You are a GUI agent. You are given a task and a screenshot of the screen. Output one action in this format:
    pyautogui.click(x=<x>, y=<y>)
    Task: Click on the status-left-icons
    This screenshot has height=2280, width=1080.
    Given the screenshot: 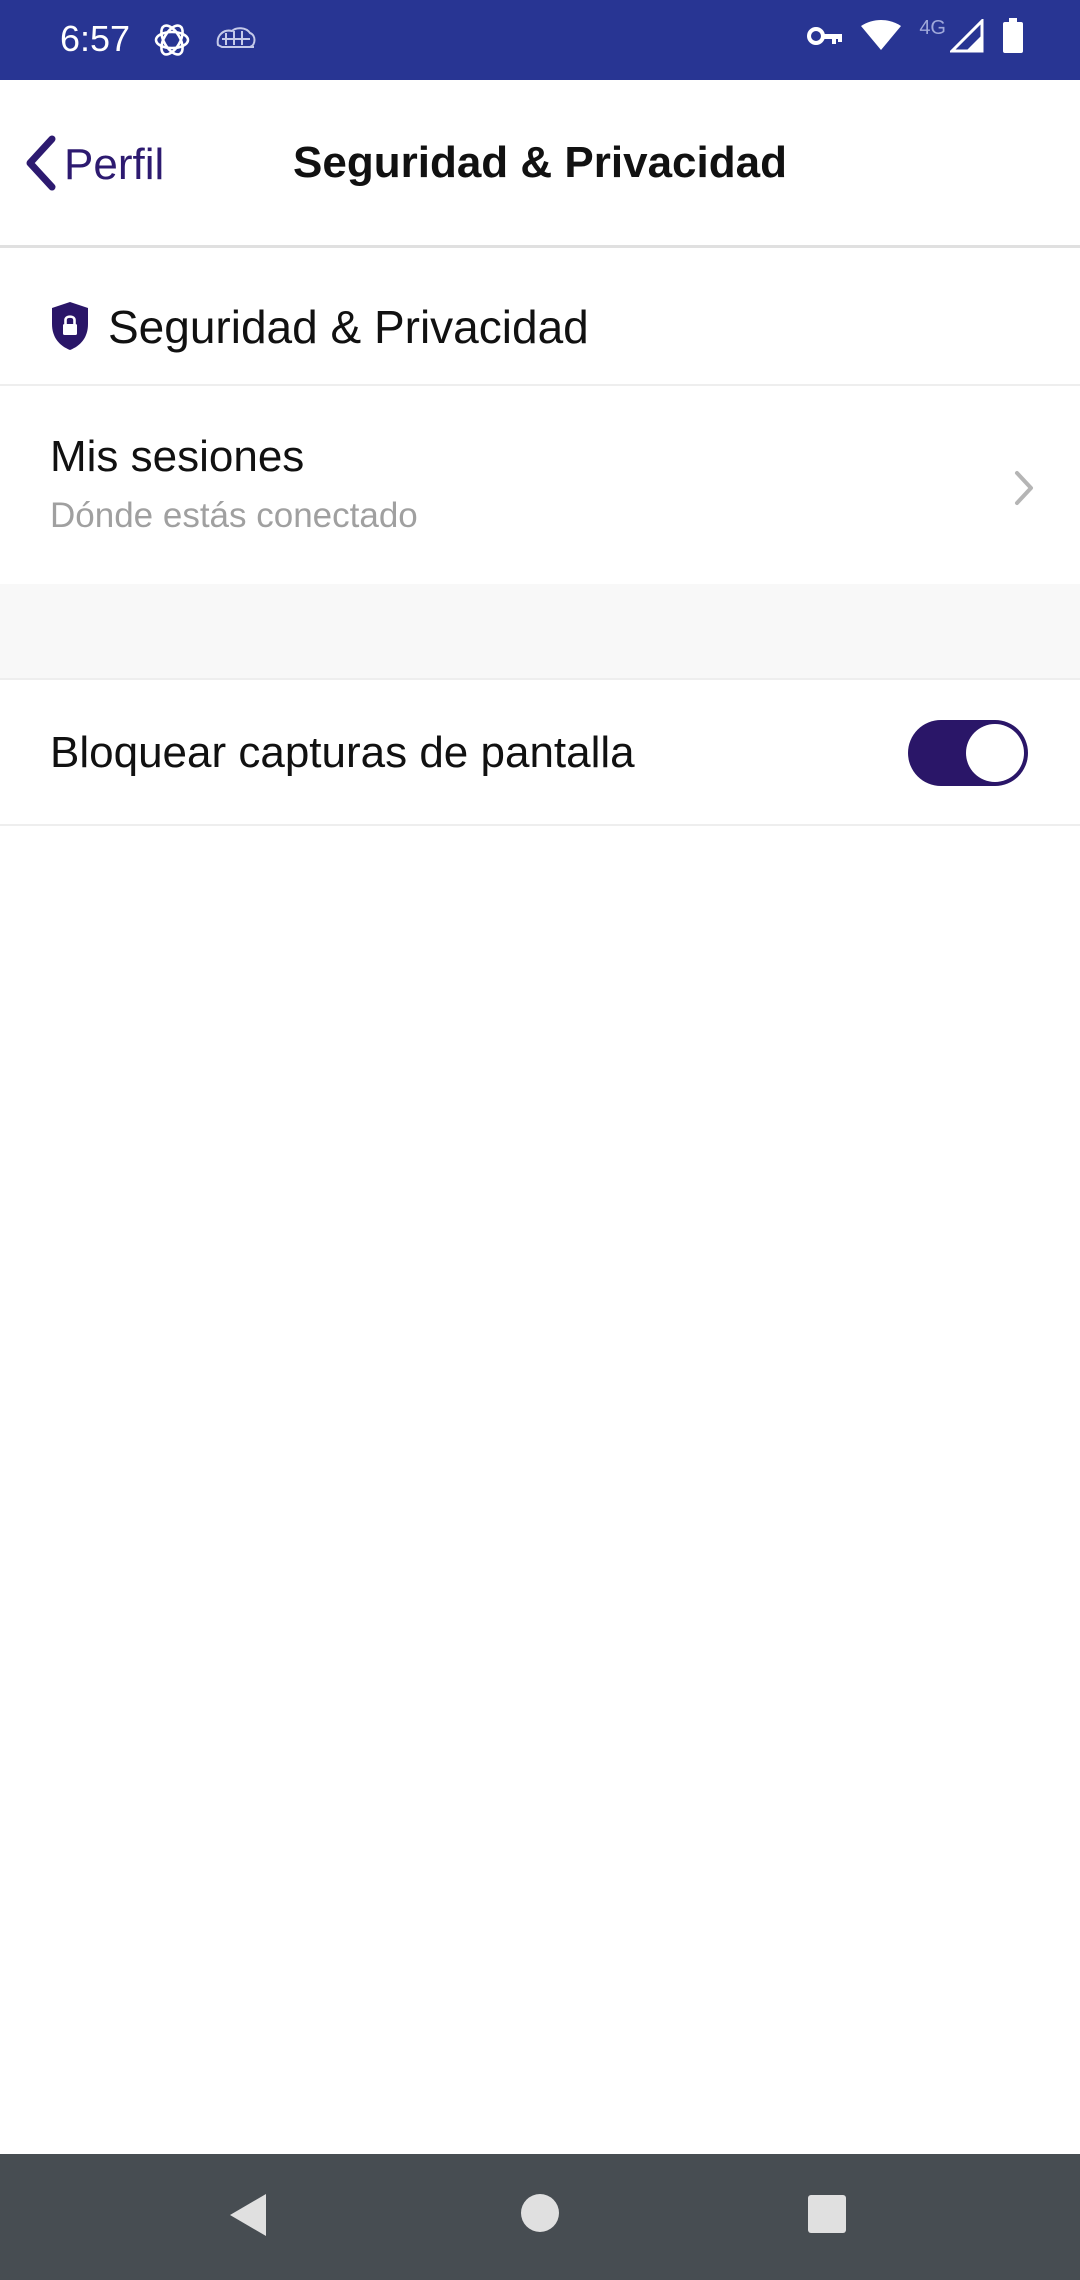 What is the action you would take?
    pyautogui.click(x=204, y=42)
    